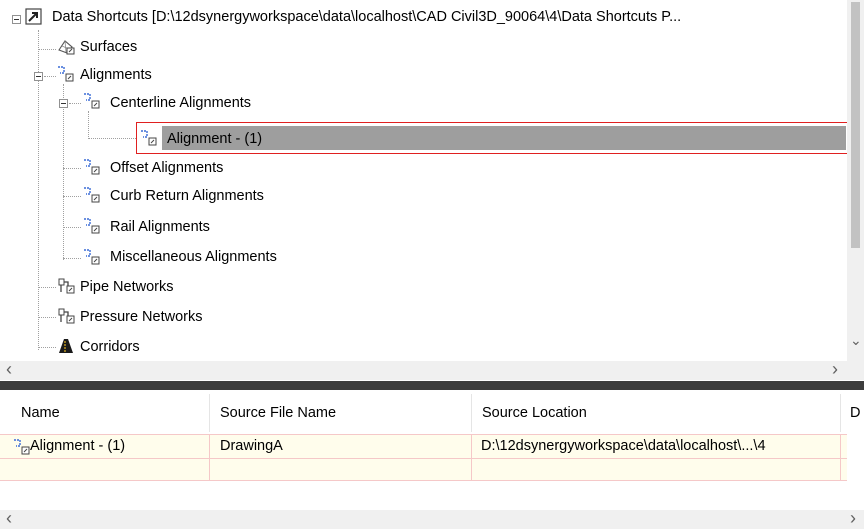  Describe the element at coordinates (855, 413) in the screenshot. I see `column-header-d: D` at that location.